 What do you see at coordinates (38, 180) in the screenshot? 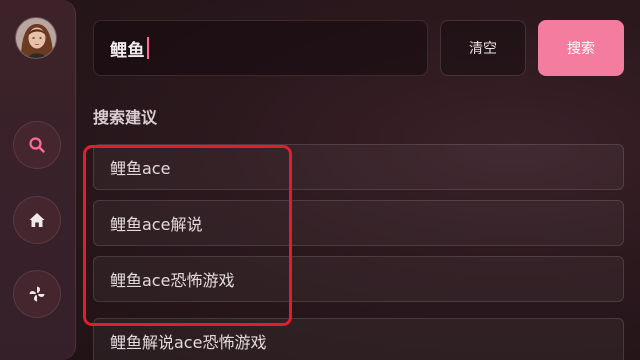
I see `sidebar` at bounding box center [38, 180].